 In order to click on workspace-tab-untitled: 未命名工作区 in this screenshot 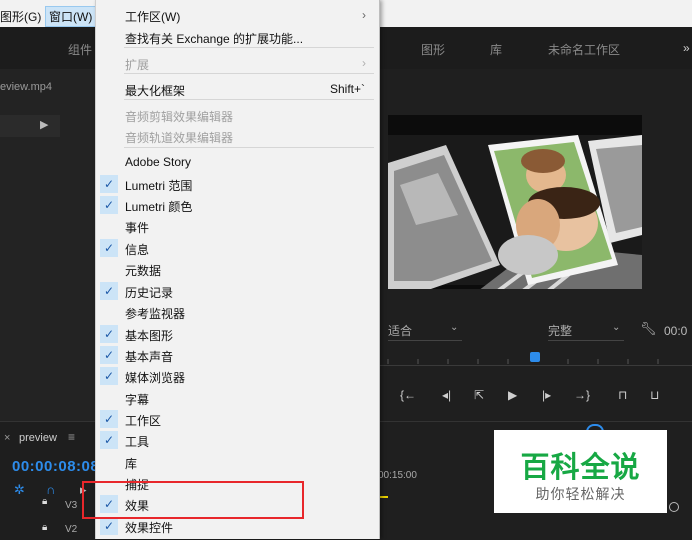, I will do `click(584, 49)`.